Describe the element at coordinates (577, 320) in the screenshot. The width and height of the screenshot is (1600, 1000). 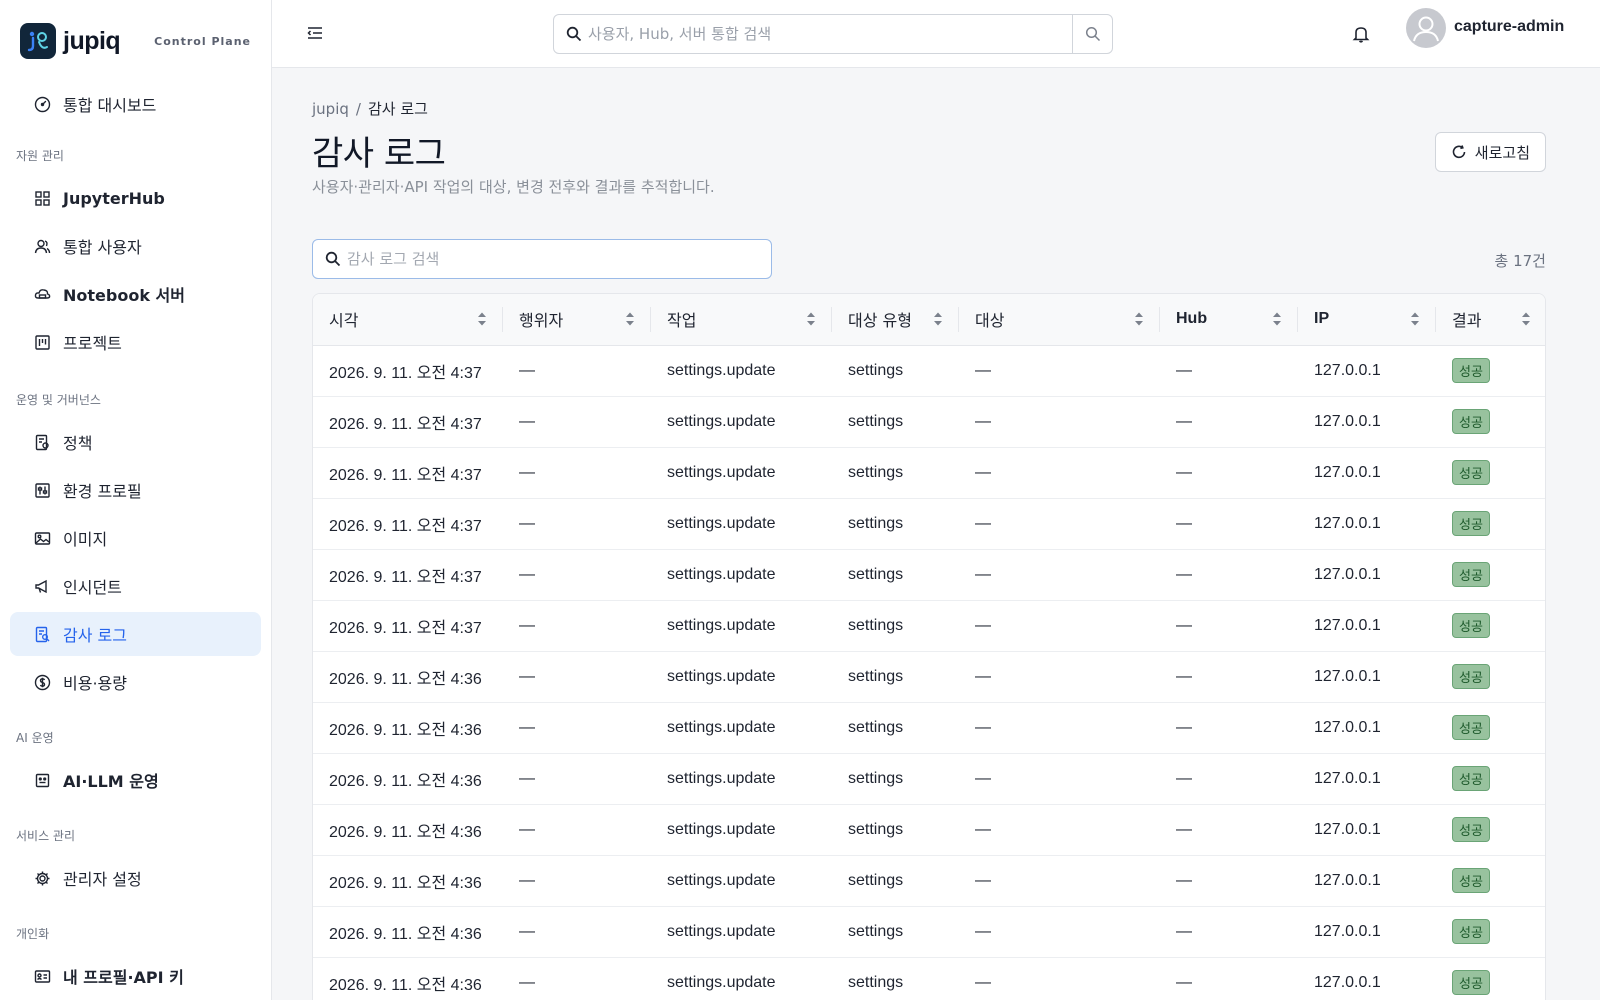
I see `column-header-actor: 행위자` at that location.